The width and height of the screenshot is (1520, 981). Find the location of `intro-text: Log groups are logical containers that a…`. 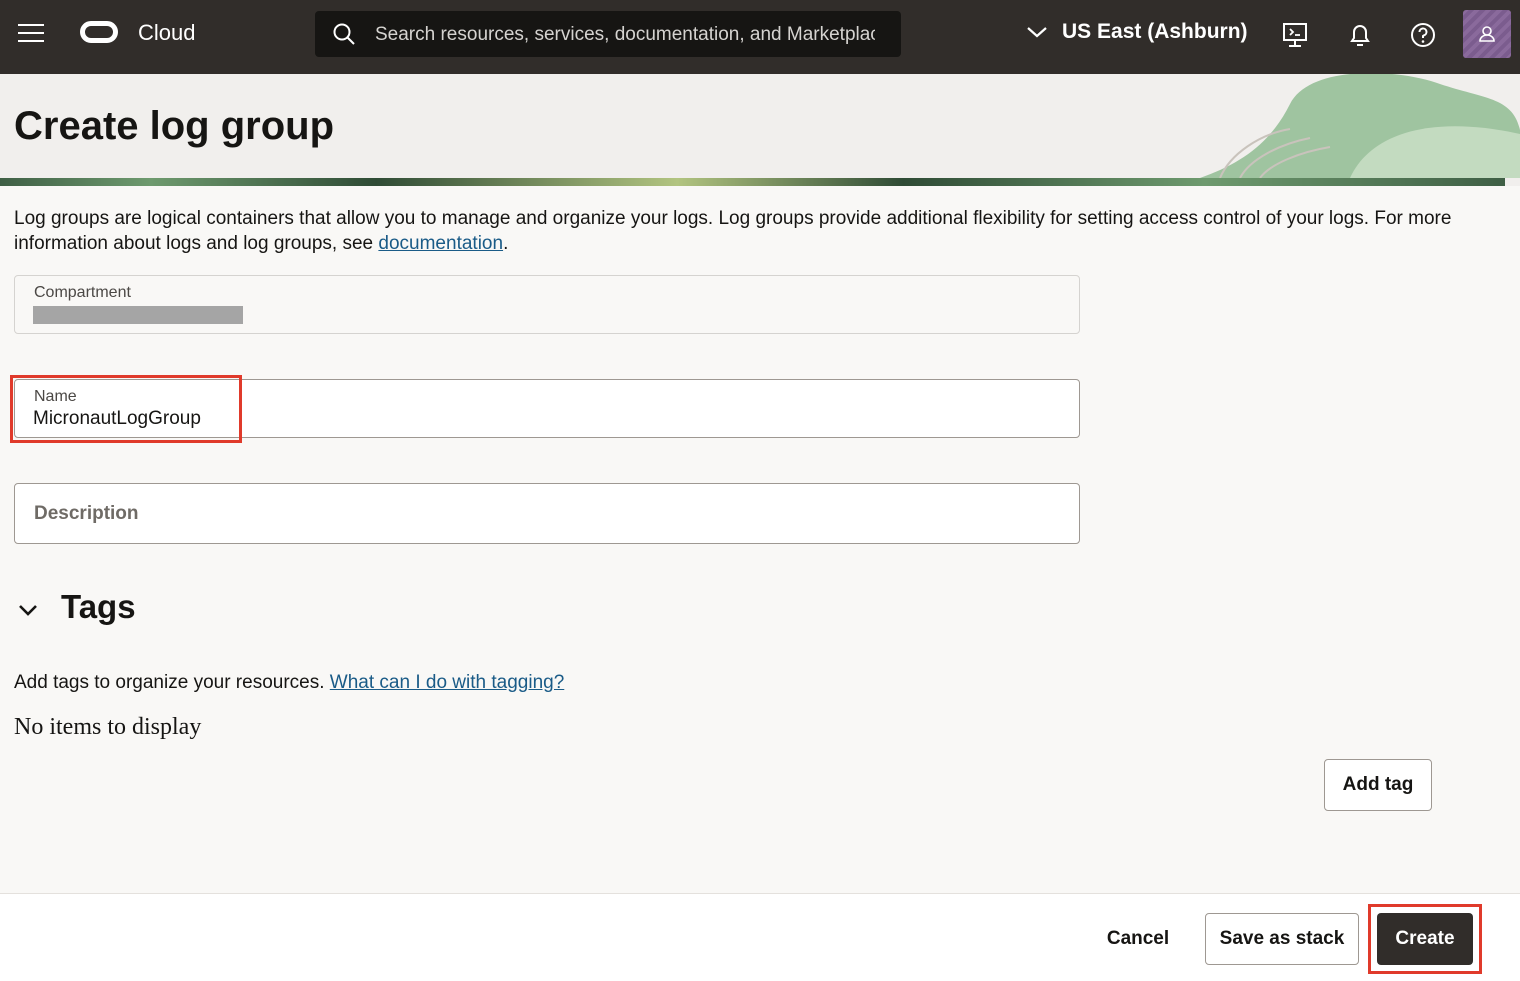

intro-text: Log groups are logical containers that a… is located at coordinates (749, 231).